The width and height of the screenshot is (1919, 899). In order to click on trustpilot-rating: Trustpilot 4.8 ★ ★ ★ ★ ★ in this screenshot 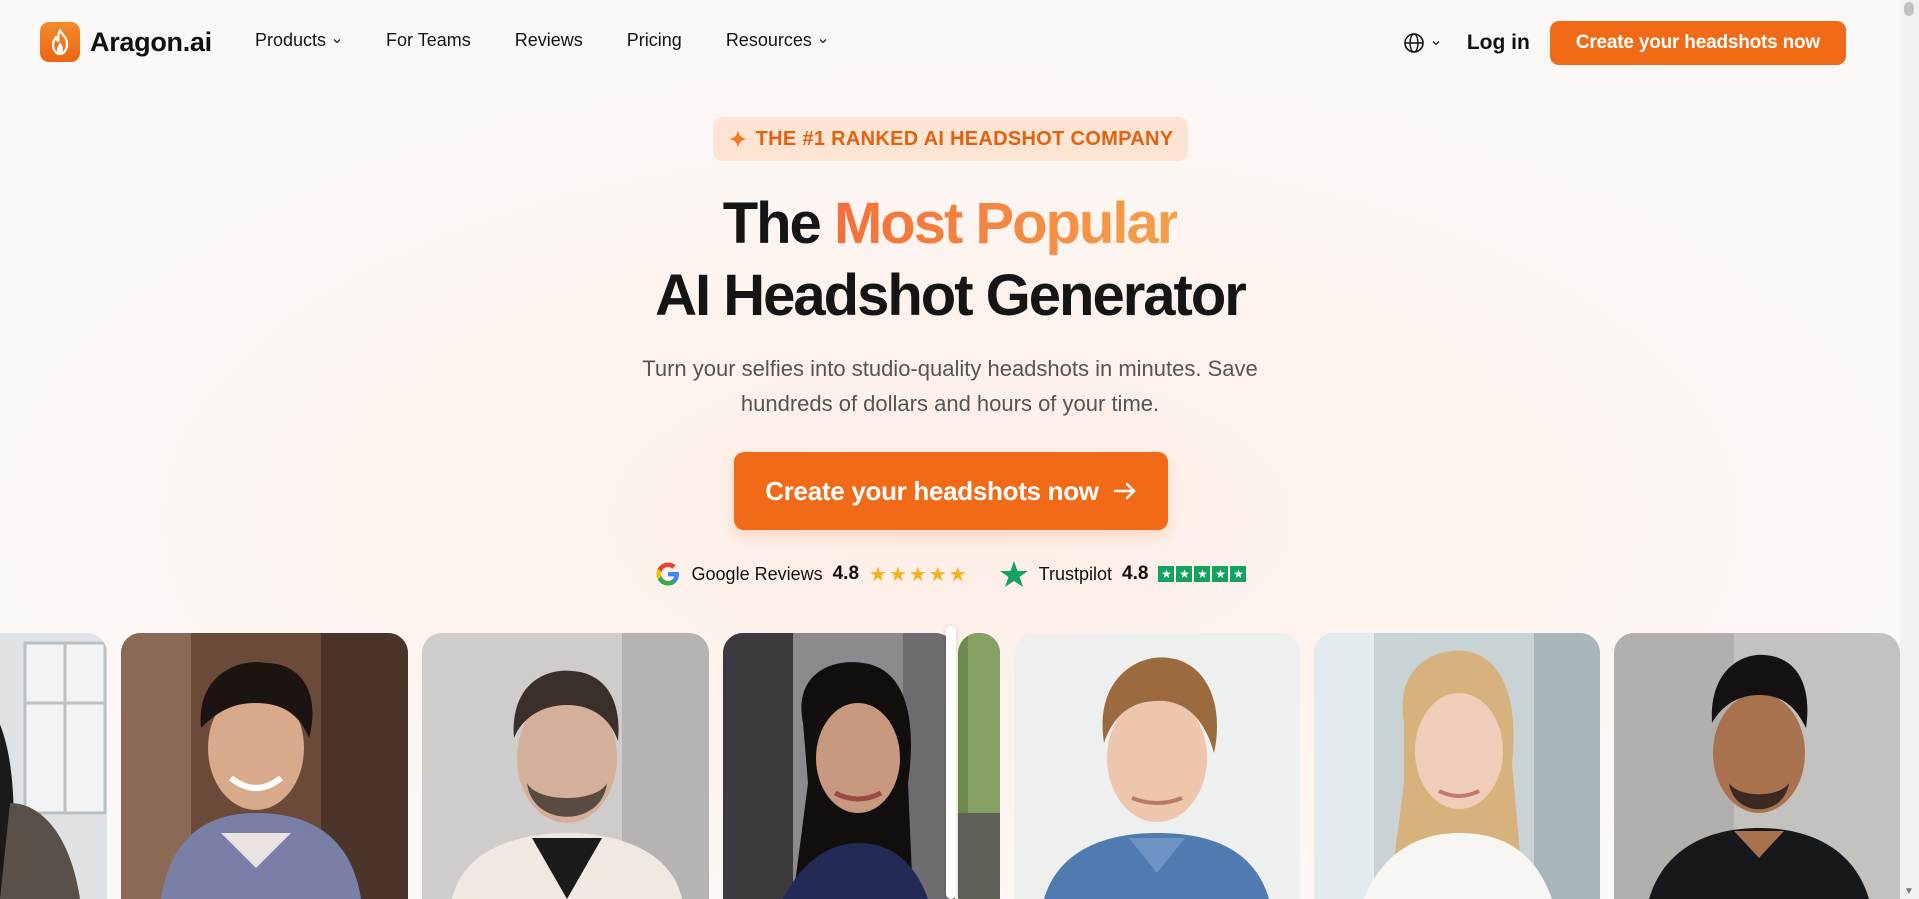, I will do `click(1123, 574)`.